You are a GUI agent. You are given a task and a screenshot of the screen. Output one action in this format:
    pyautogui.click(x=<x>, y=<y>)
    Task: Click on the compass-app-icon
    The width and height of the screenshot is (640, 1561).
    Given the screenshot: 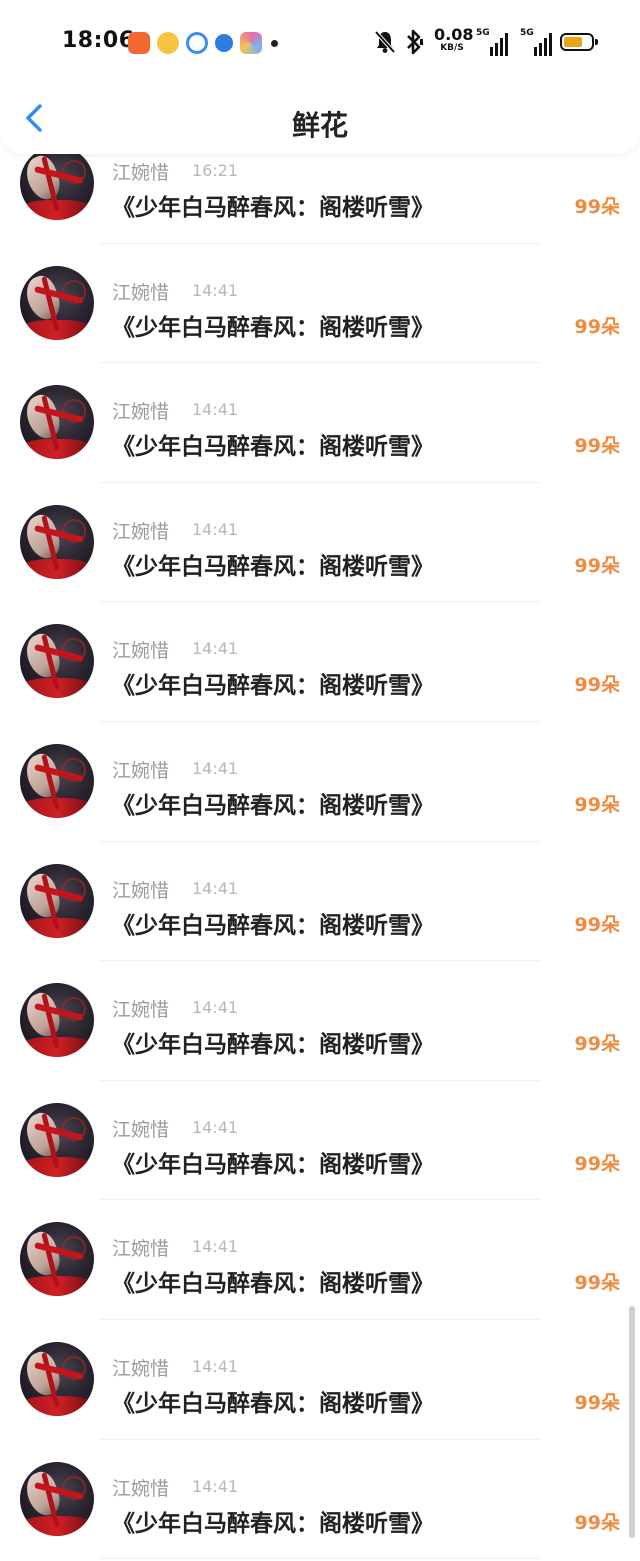 What is the action you would take?
    pyautogui.click(x=224, y=43)
    